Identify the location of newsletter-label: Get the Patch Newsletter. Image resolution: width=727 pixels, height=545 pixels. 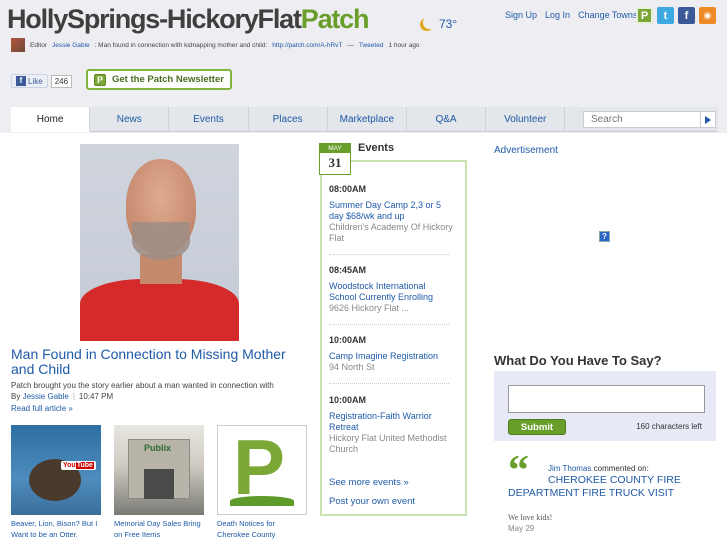
(168, 79).